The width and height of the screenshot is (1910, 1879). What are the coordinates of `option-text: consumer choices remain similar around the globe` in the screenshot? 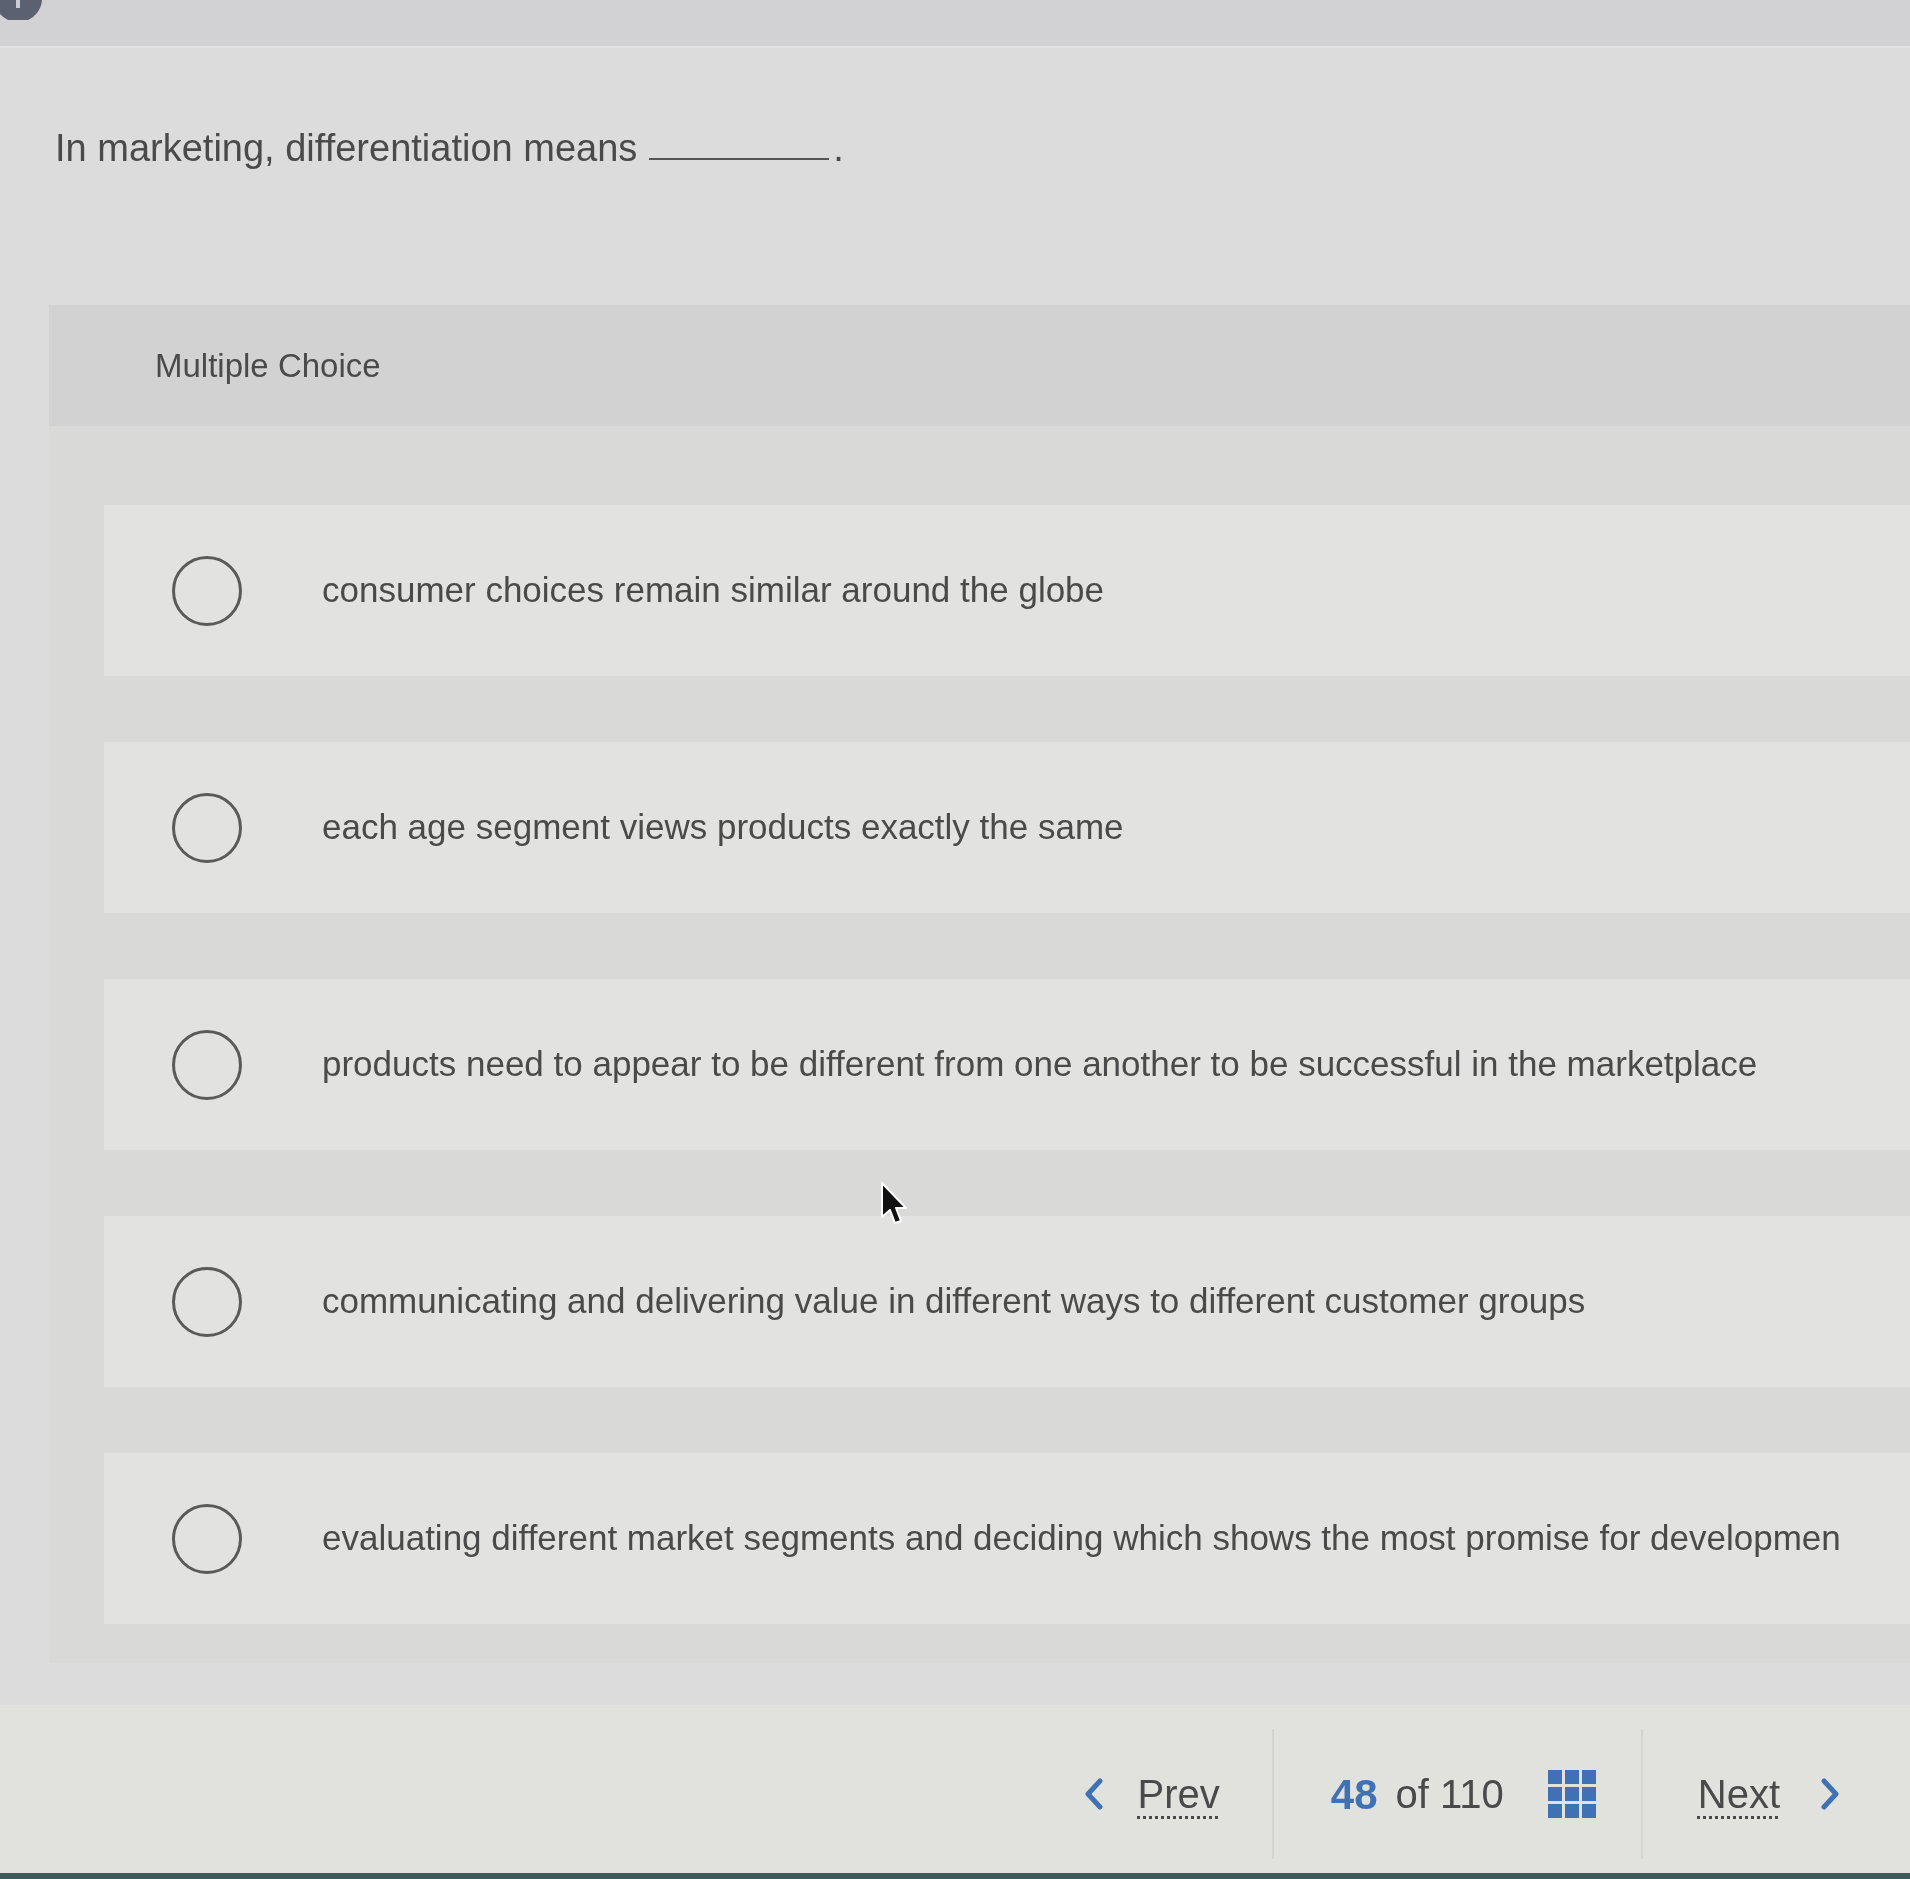 It's located at (713, 590).